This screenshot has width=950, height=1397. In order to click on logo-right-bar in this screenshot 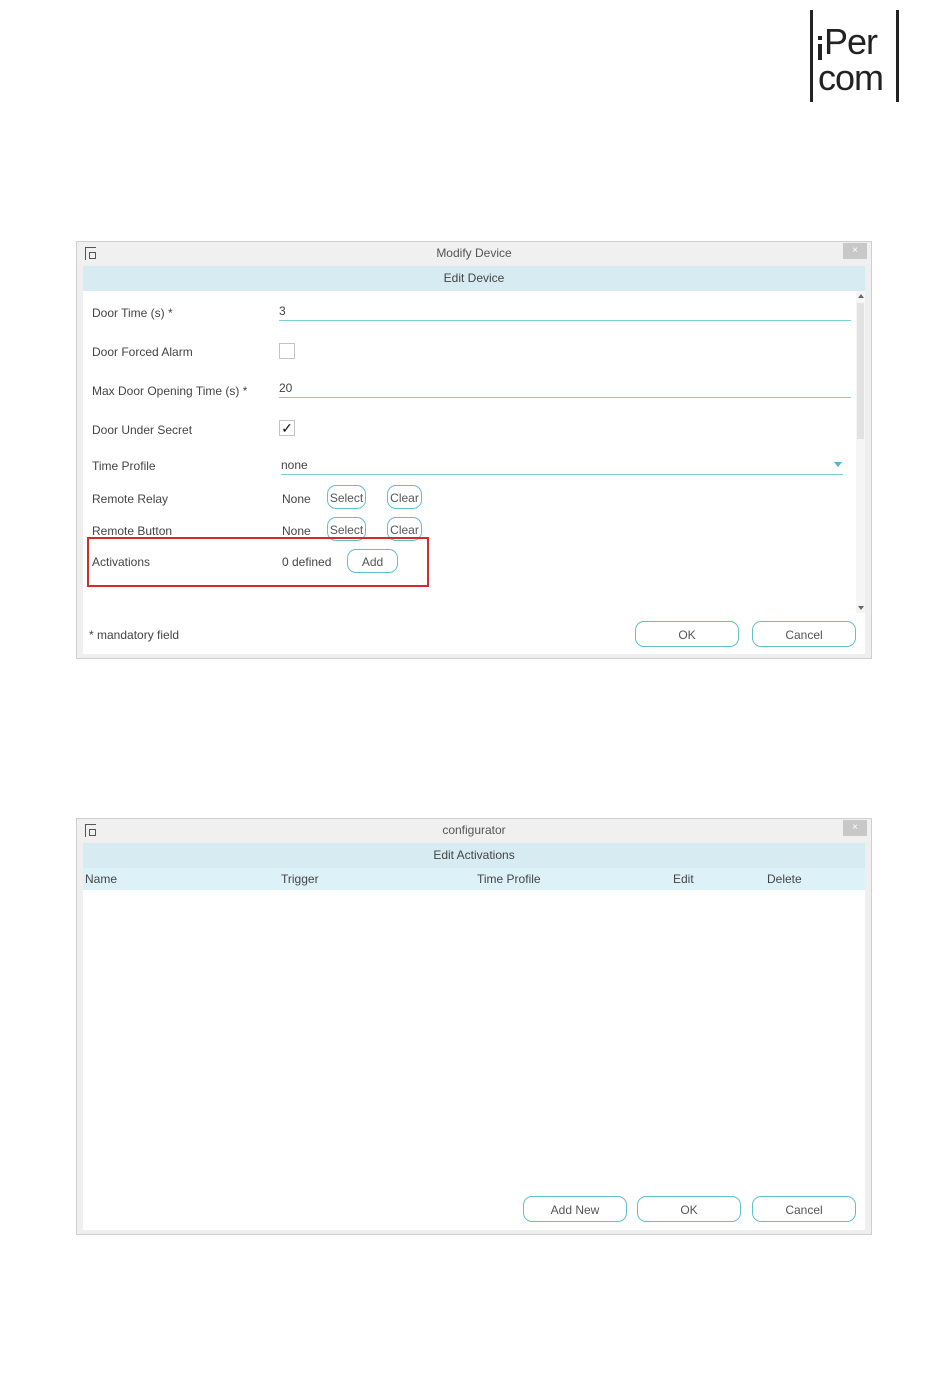, I will do `click(897, 56)`.